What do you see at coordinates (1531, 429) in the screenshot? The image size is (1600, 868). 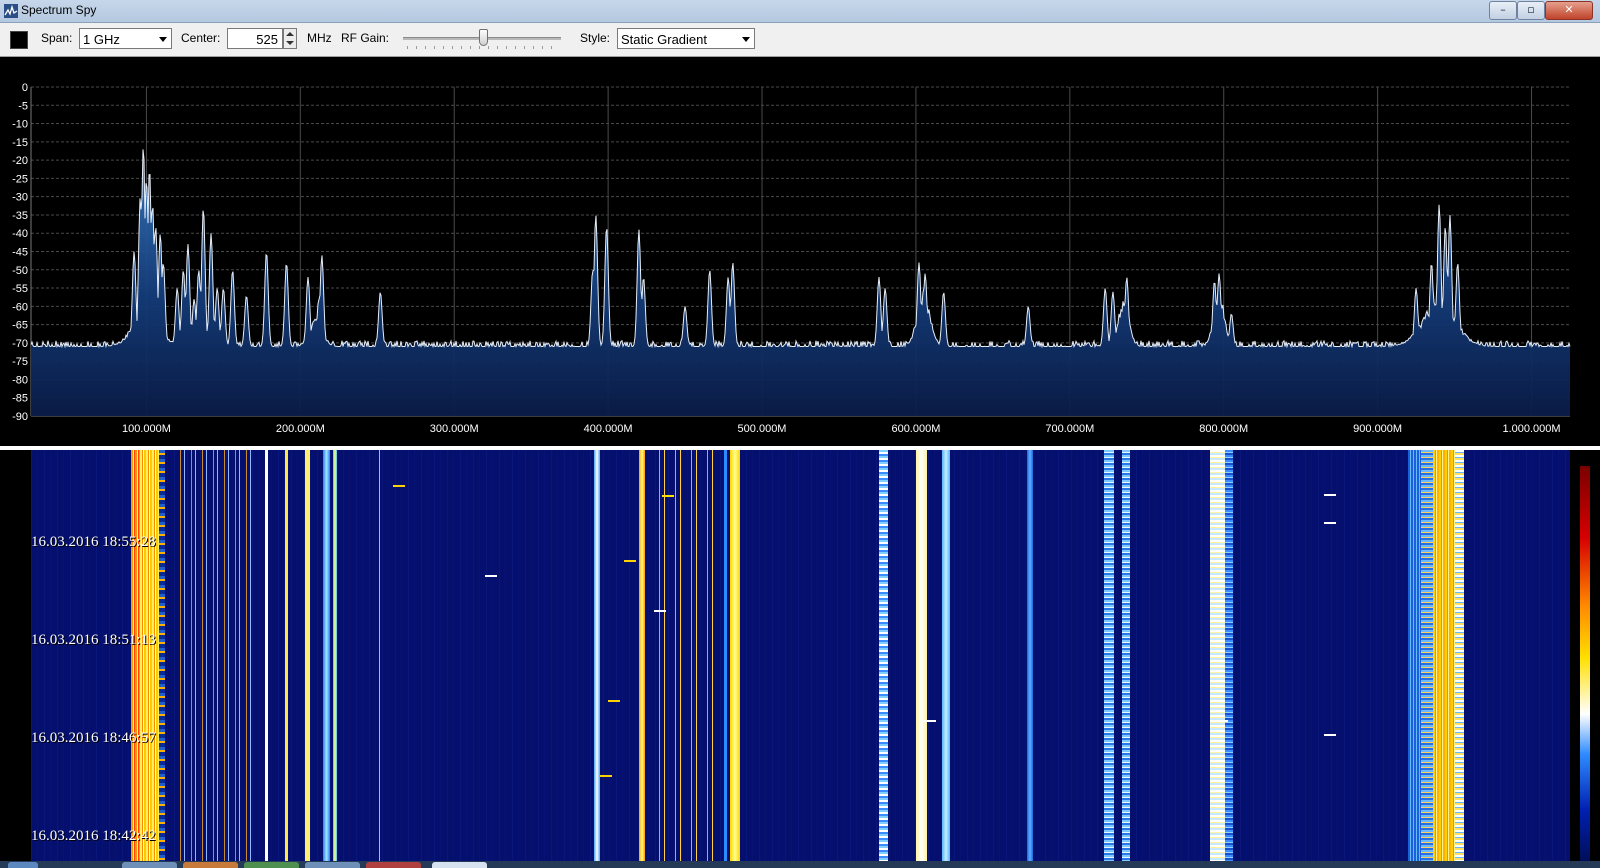 I see `x-tick-label: 1.000.000M` at bounding box center [1531, 429].